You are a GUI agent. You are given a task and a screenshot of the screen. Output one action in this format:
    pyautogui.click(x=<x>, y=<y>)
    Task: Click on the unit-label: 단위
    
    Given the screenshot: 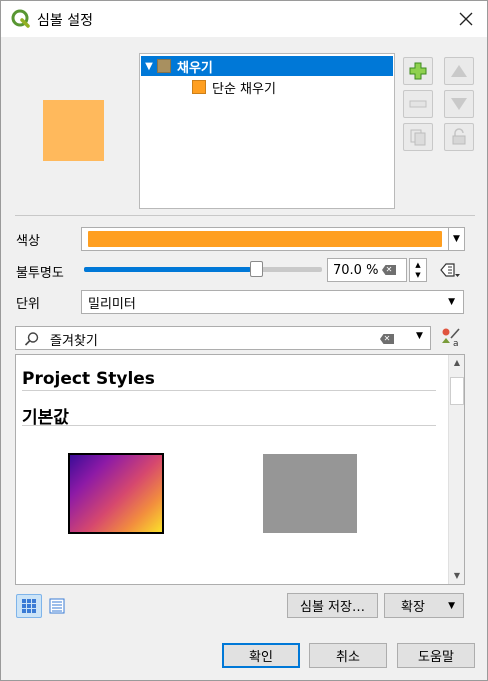 What is the action you would take?
    pyautogui.click(x=28, y=304)
    